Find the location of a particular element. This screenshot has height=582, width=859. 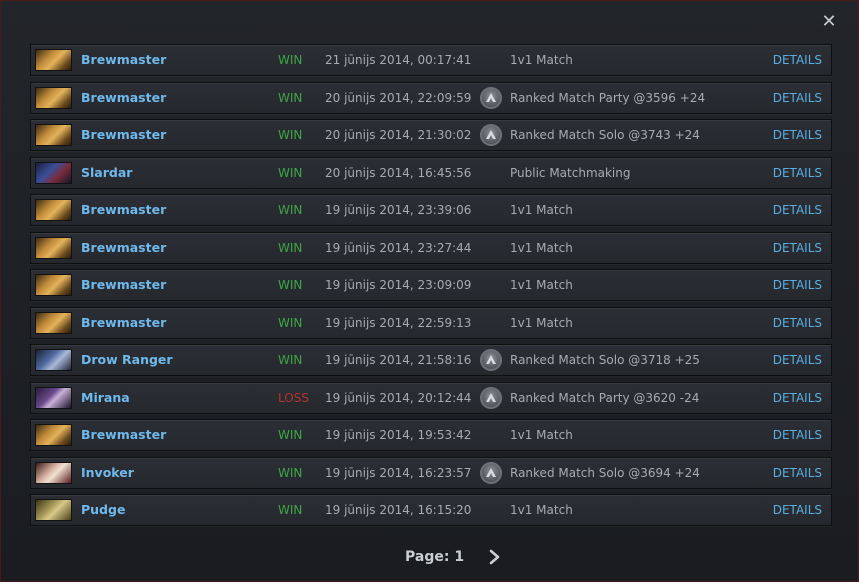

pager: Page: 1 is located at coordinates (430, 557).